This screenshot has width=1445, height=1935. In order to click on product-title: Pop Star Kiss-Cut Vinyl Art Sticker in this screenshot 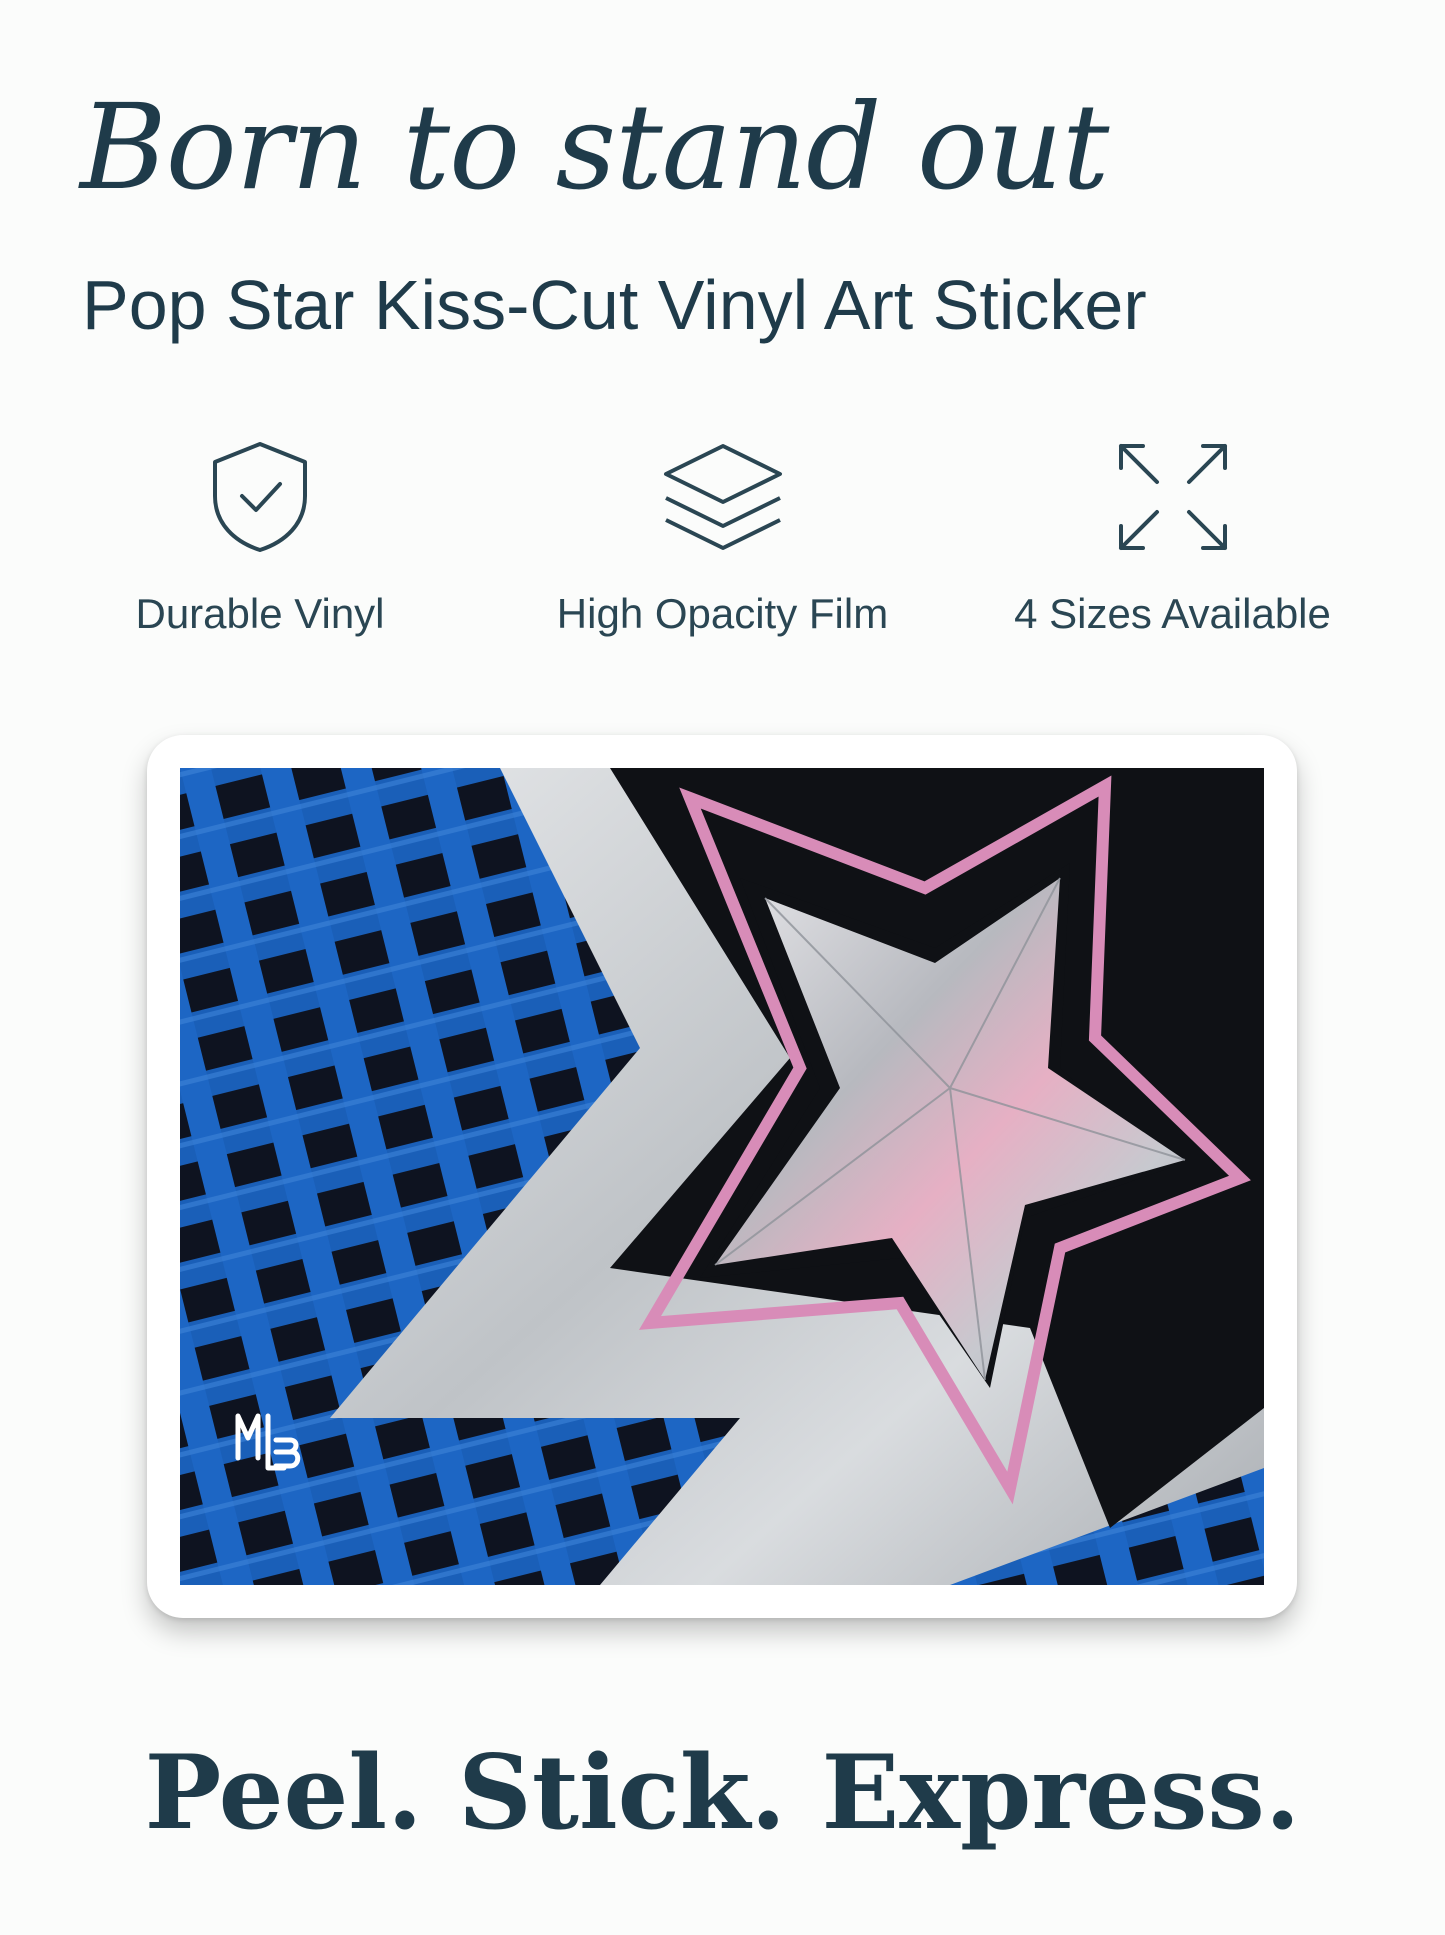, I will do `click(614, 305)`.